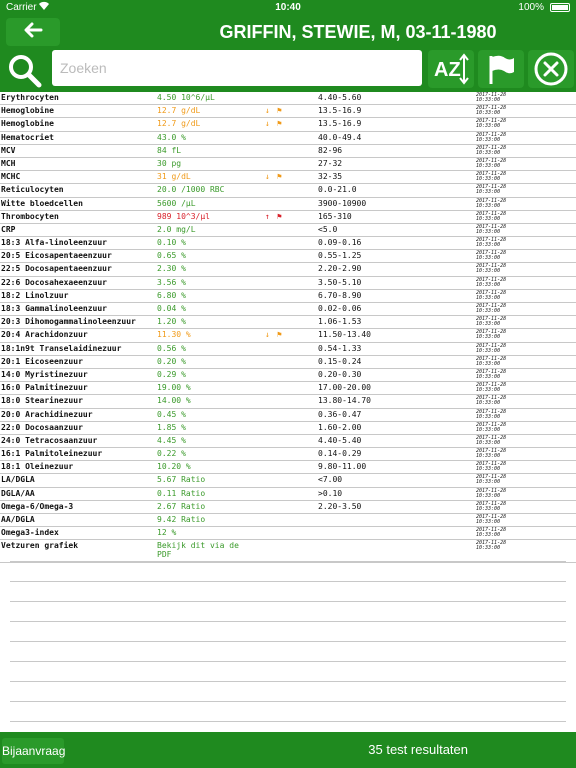 The height and width of the screenshot is (768, 576). Describe the element at coordinates (56, 269) in the screenshot. I see `test-name: 22:5 Docosapentaeenzuur` at that location.